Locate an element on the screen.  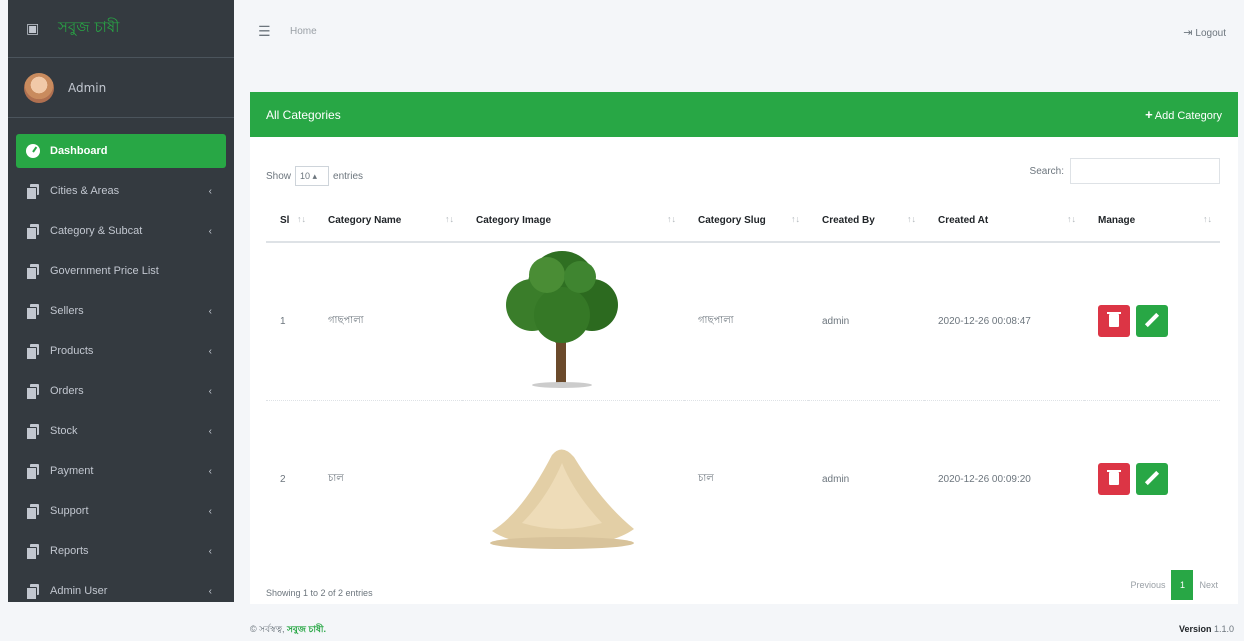
sidebar-item-support: Support ‹ is located at coordinates (121, 511).